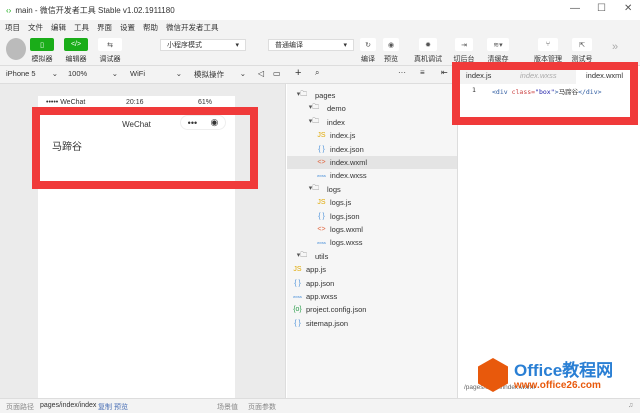 This screenshot has height=413, width=640. Describe the element at coordinates (372, 189) in the screenshot. I see `file-tree-item: ▾🗀 logs` at that location.